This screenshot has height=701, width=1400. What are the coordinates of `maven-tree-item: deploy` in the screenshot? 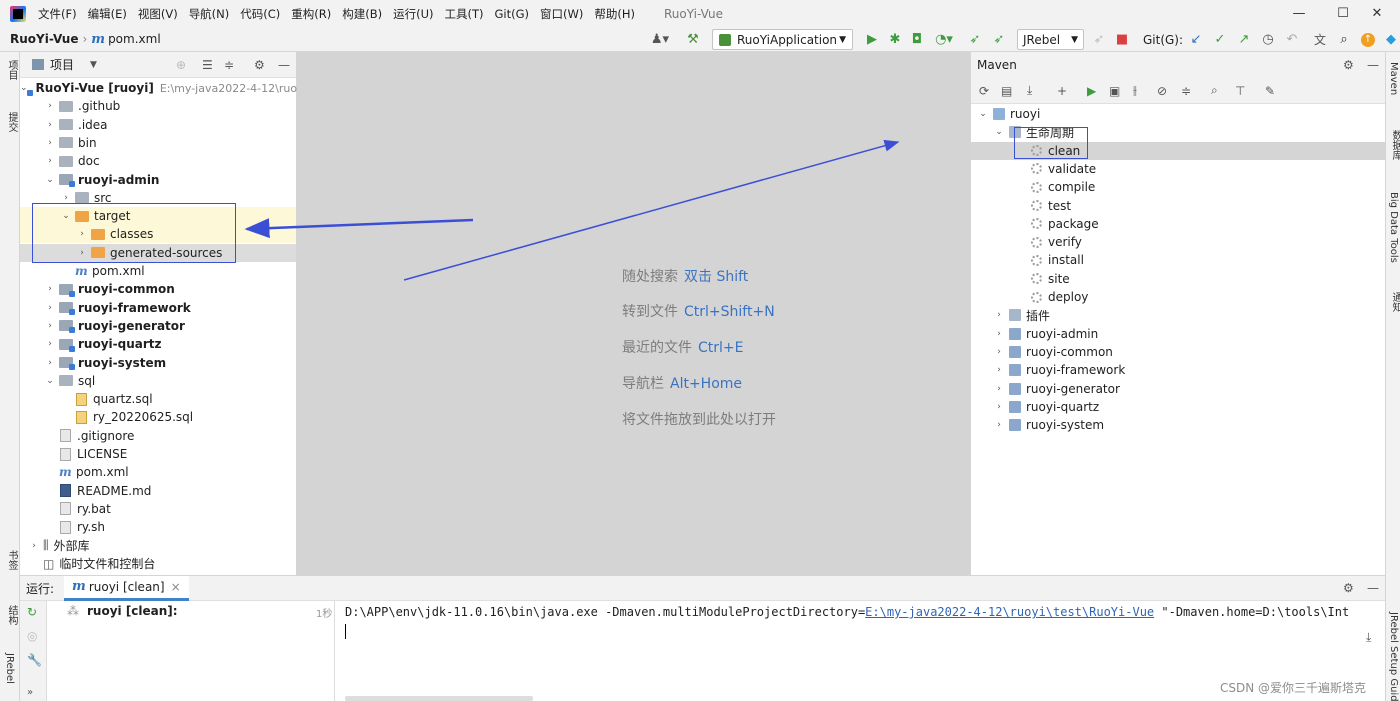 It's located at (1178, 297).